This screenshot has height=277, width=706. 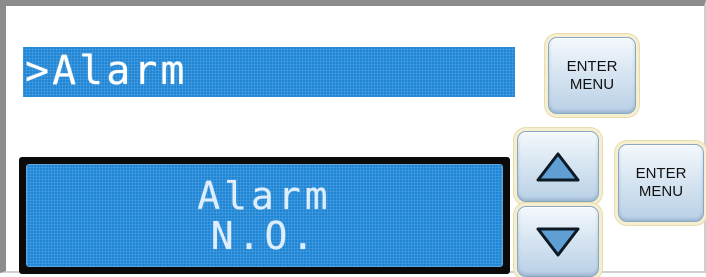 What do you see at coordinates (592, 84) in the screenshot?
I see `enter-menu-button-top-line2: MENU` at bounding box center [592, 84].